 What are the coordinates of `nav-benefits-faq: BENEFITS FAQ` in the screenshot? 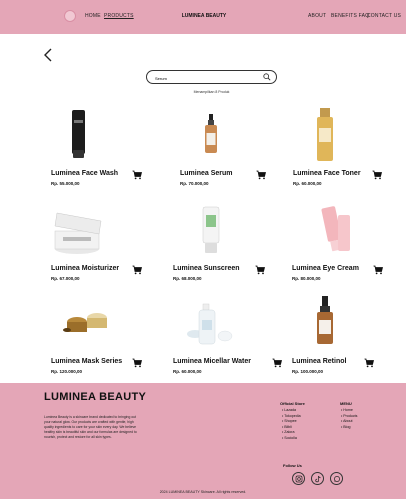 It's located at (350, 16).